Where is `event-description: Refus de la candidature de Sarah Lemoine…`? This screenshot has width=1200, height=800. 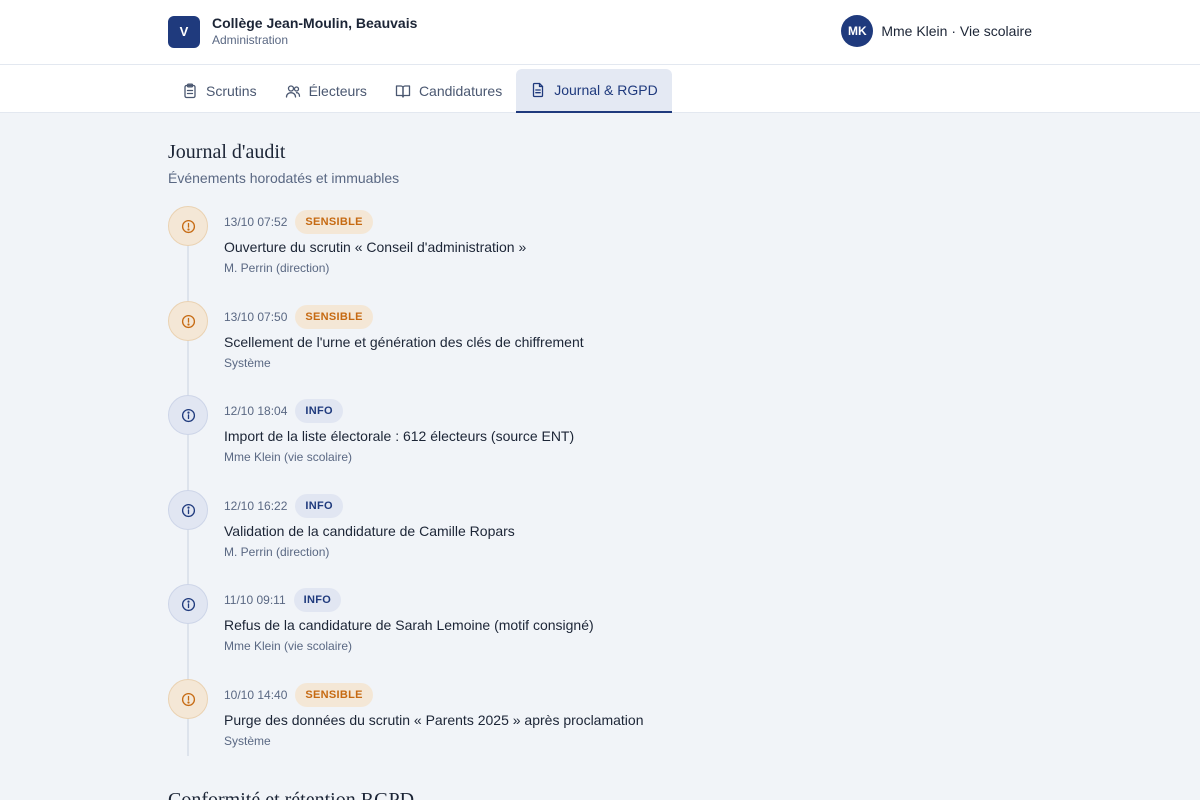
event-description: Refus de la candidature de Sarah Lemoine… is located at coordinates (409, 625).